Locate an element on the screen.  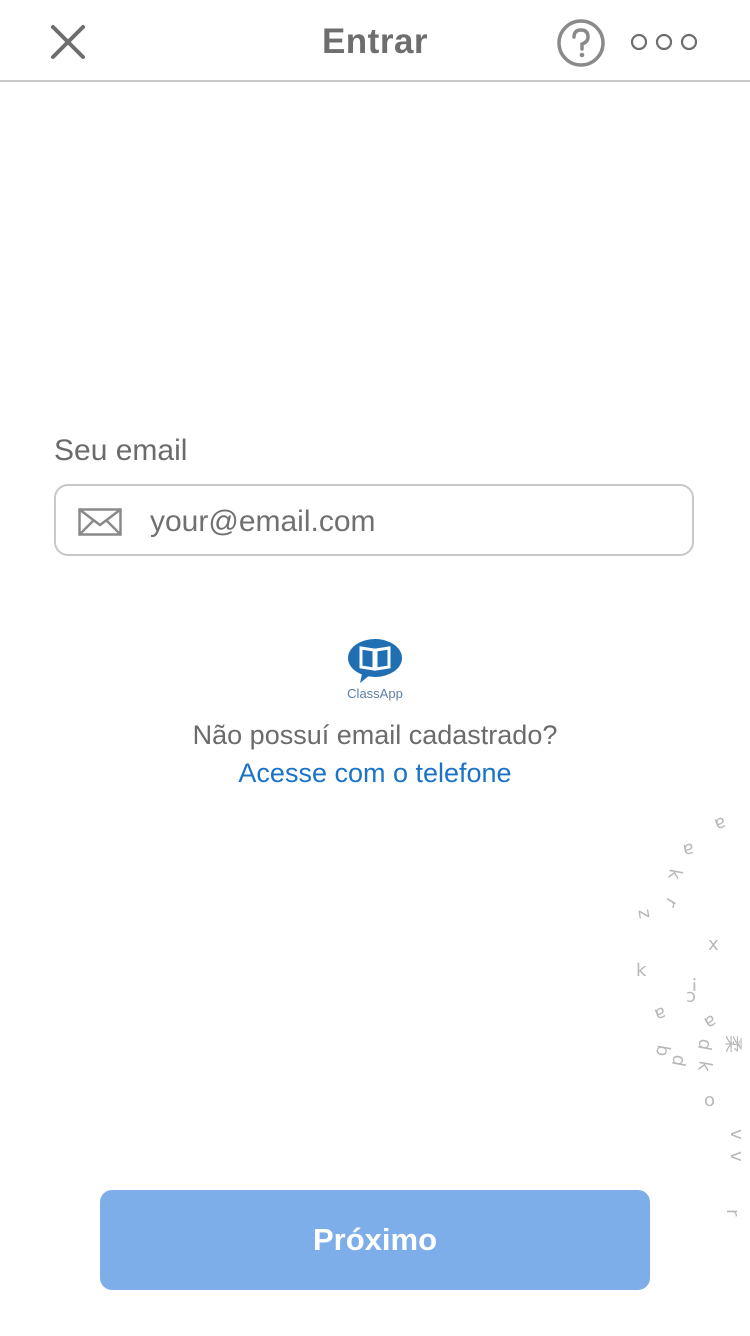
more-options-button is located at coordinates (664, 42).